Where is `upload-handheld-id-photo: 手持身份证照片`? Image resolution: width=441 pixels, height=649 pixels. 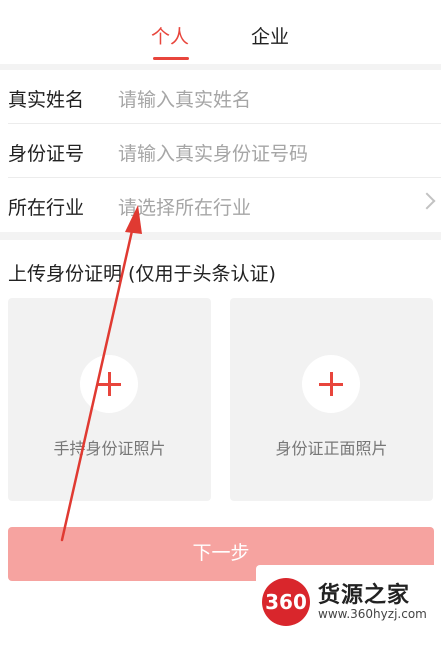
upload-handheld-id-photo: 手持身份证照片 is located at coordinates (109, 399).